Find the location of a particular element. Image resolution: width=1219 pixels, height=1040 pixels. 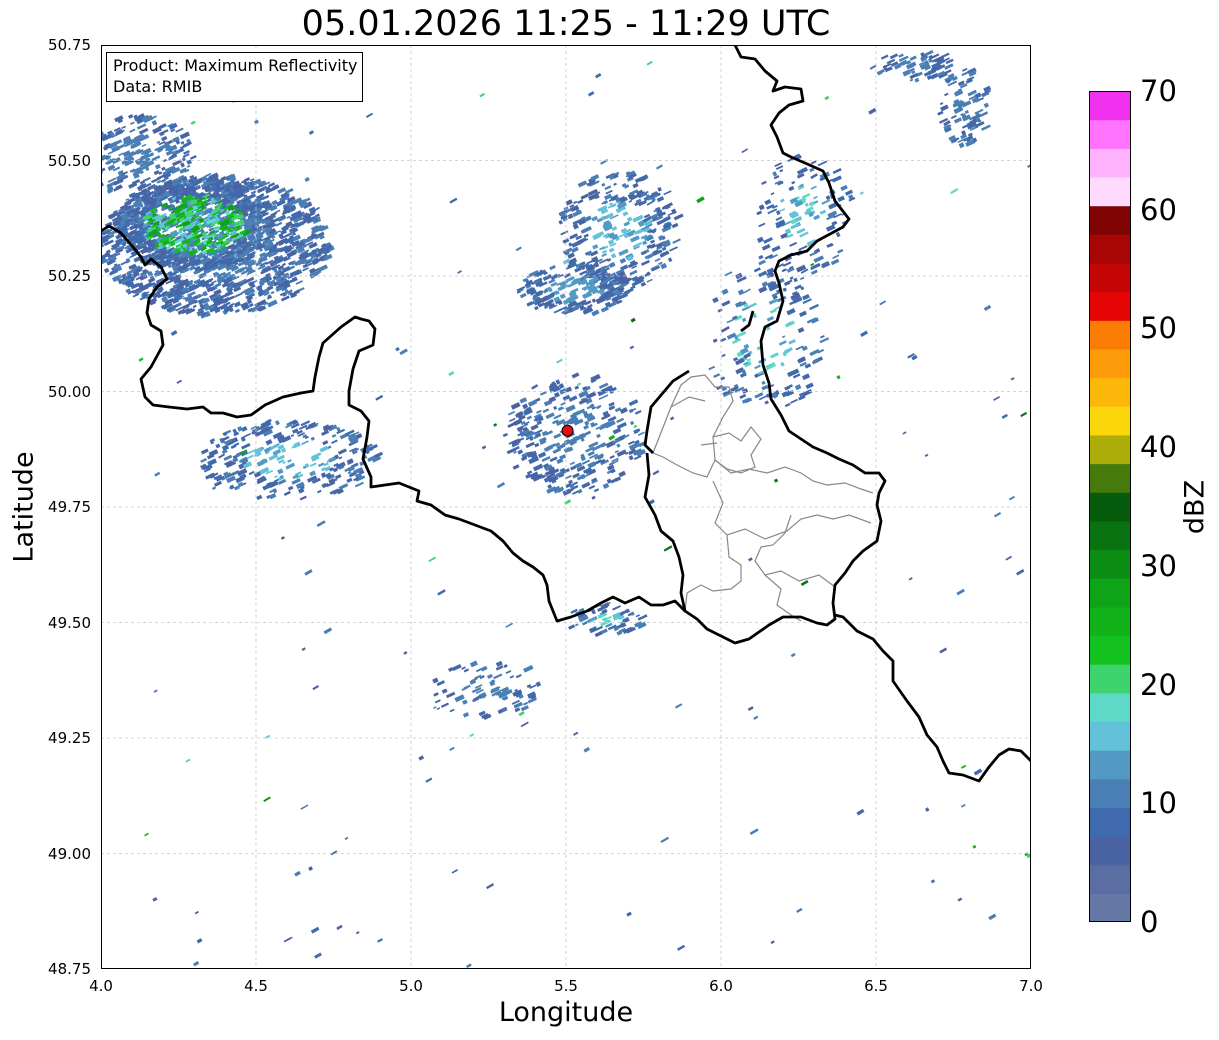

y-tick-label: 49.75 is located at coordinates (69, 507).